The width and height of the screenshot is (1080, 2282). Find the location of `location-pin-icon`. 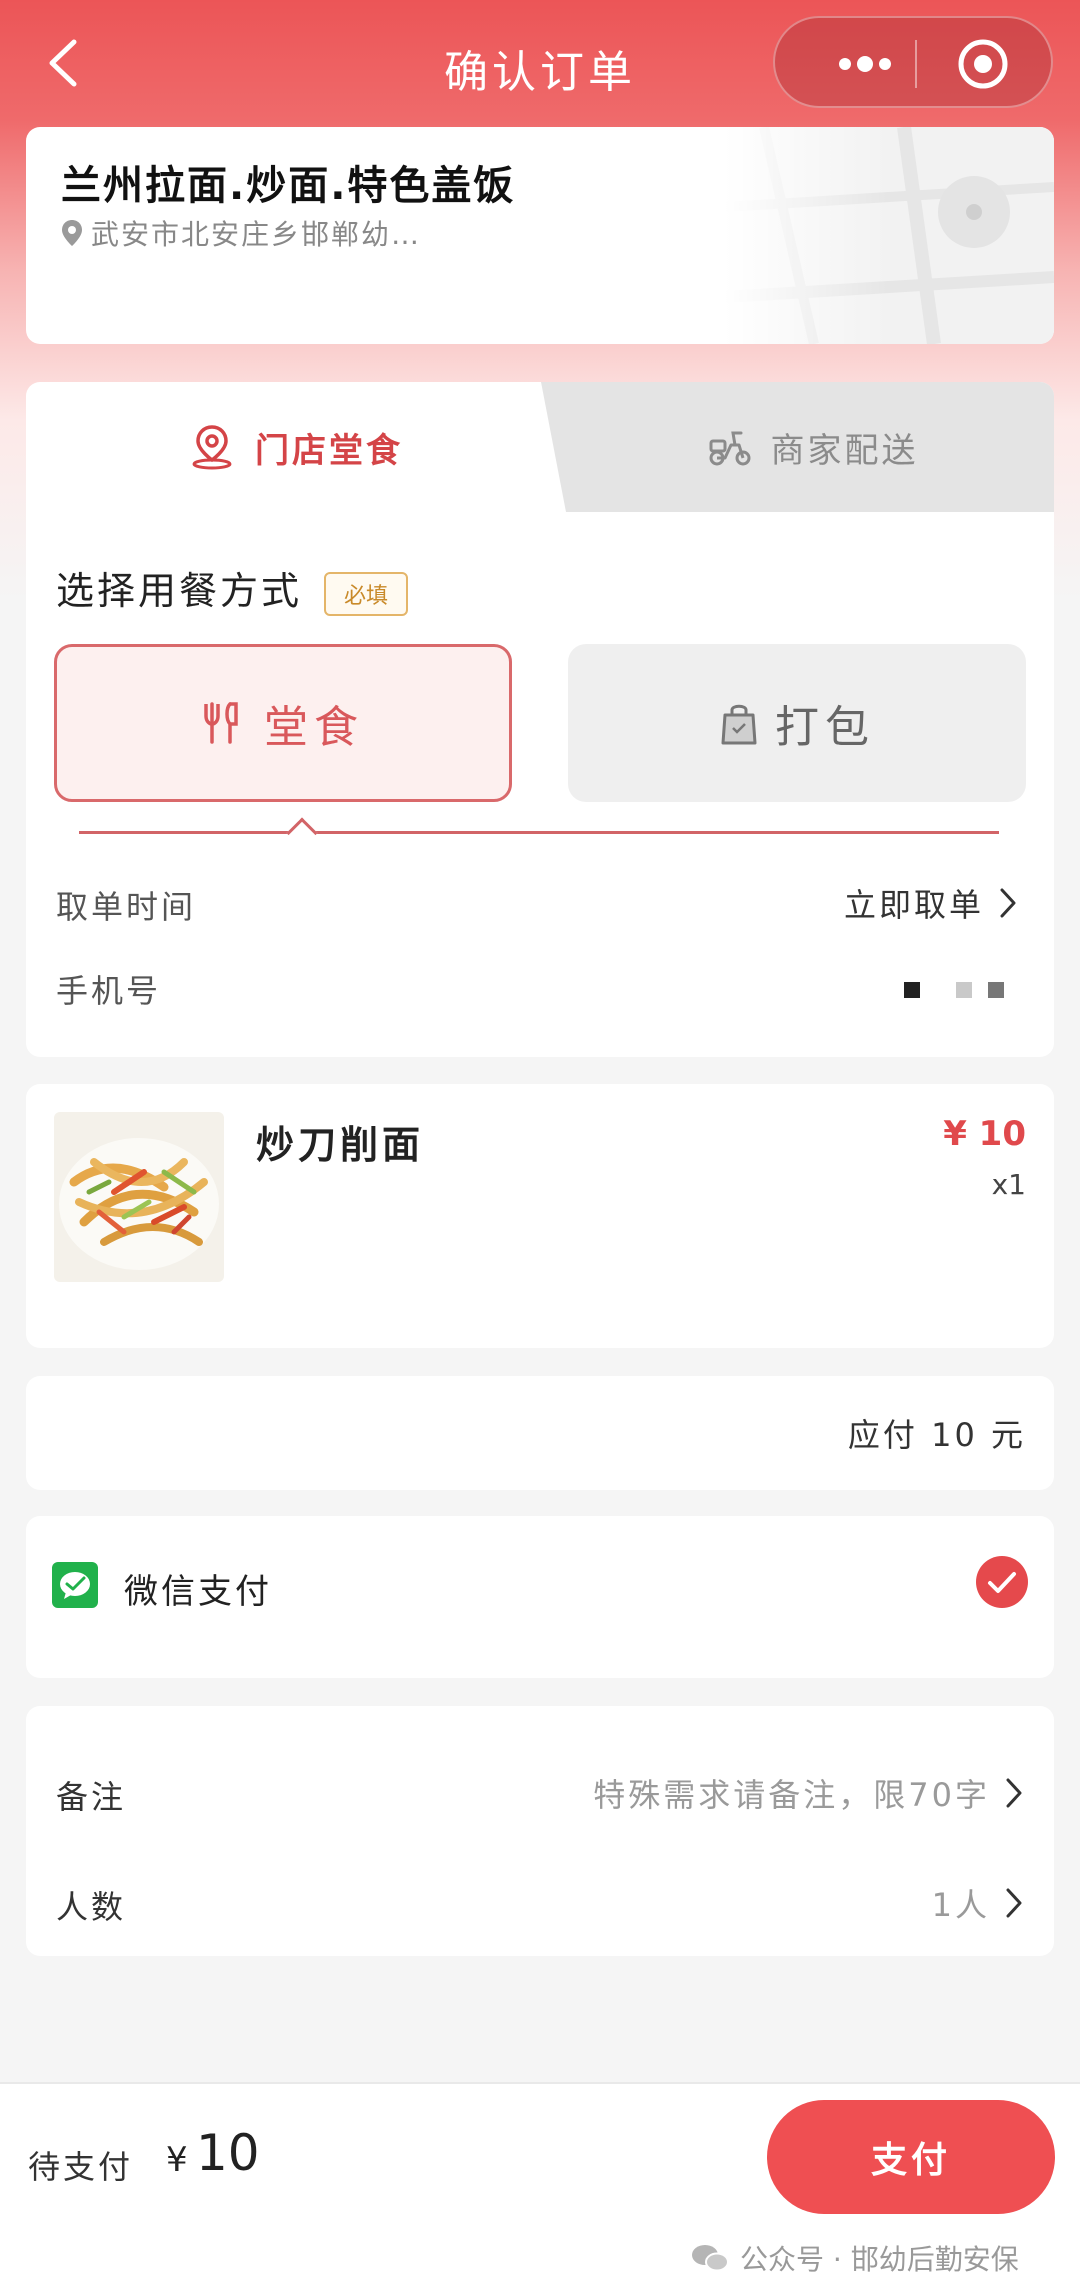

location-pin-icon is located at coordinates (72, 233).